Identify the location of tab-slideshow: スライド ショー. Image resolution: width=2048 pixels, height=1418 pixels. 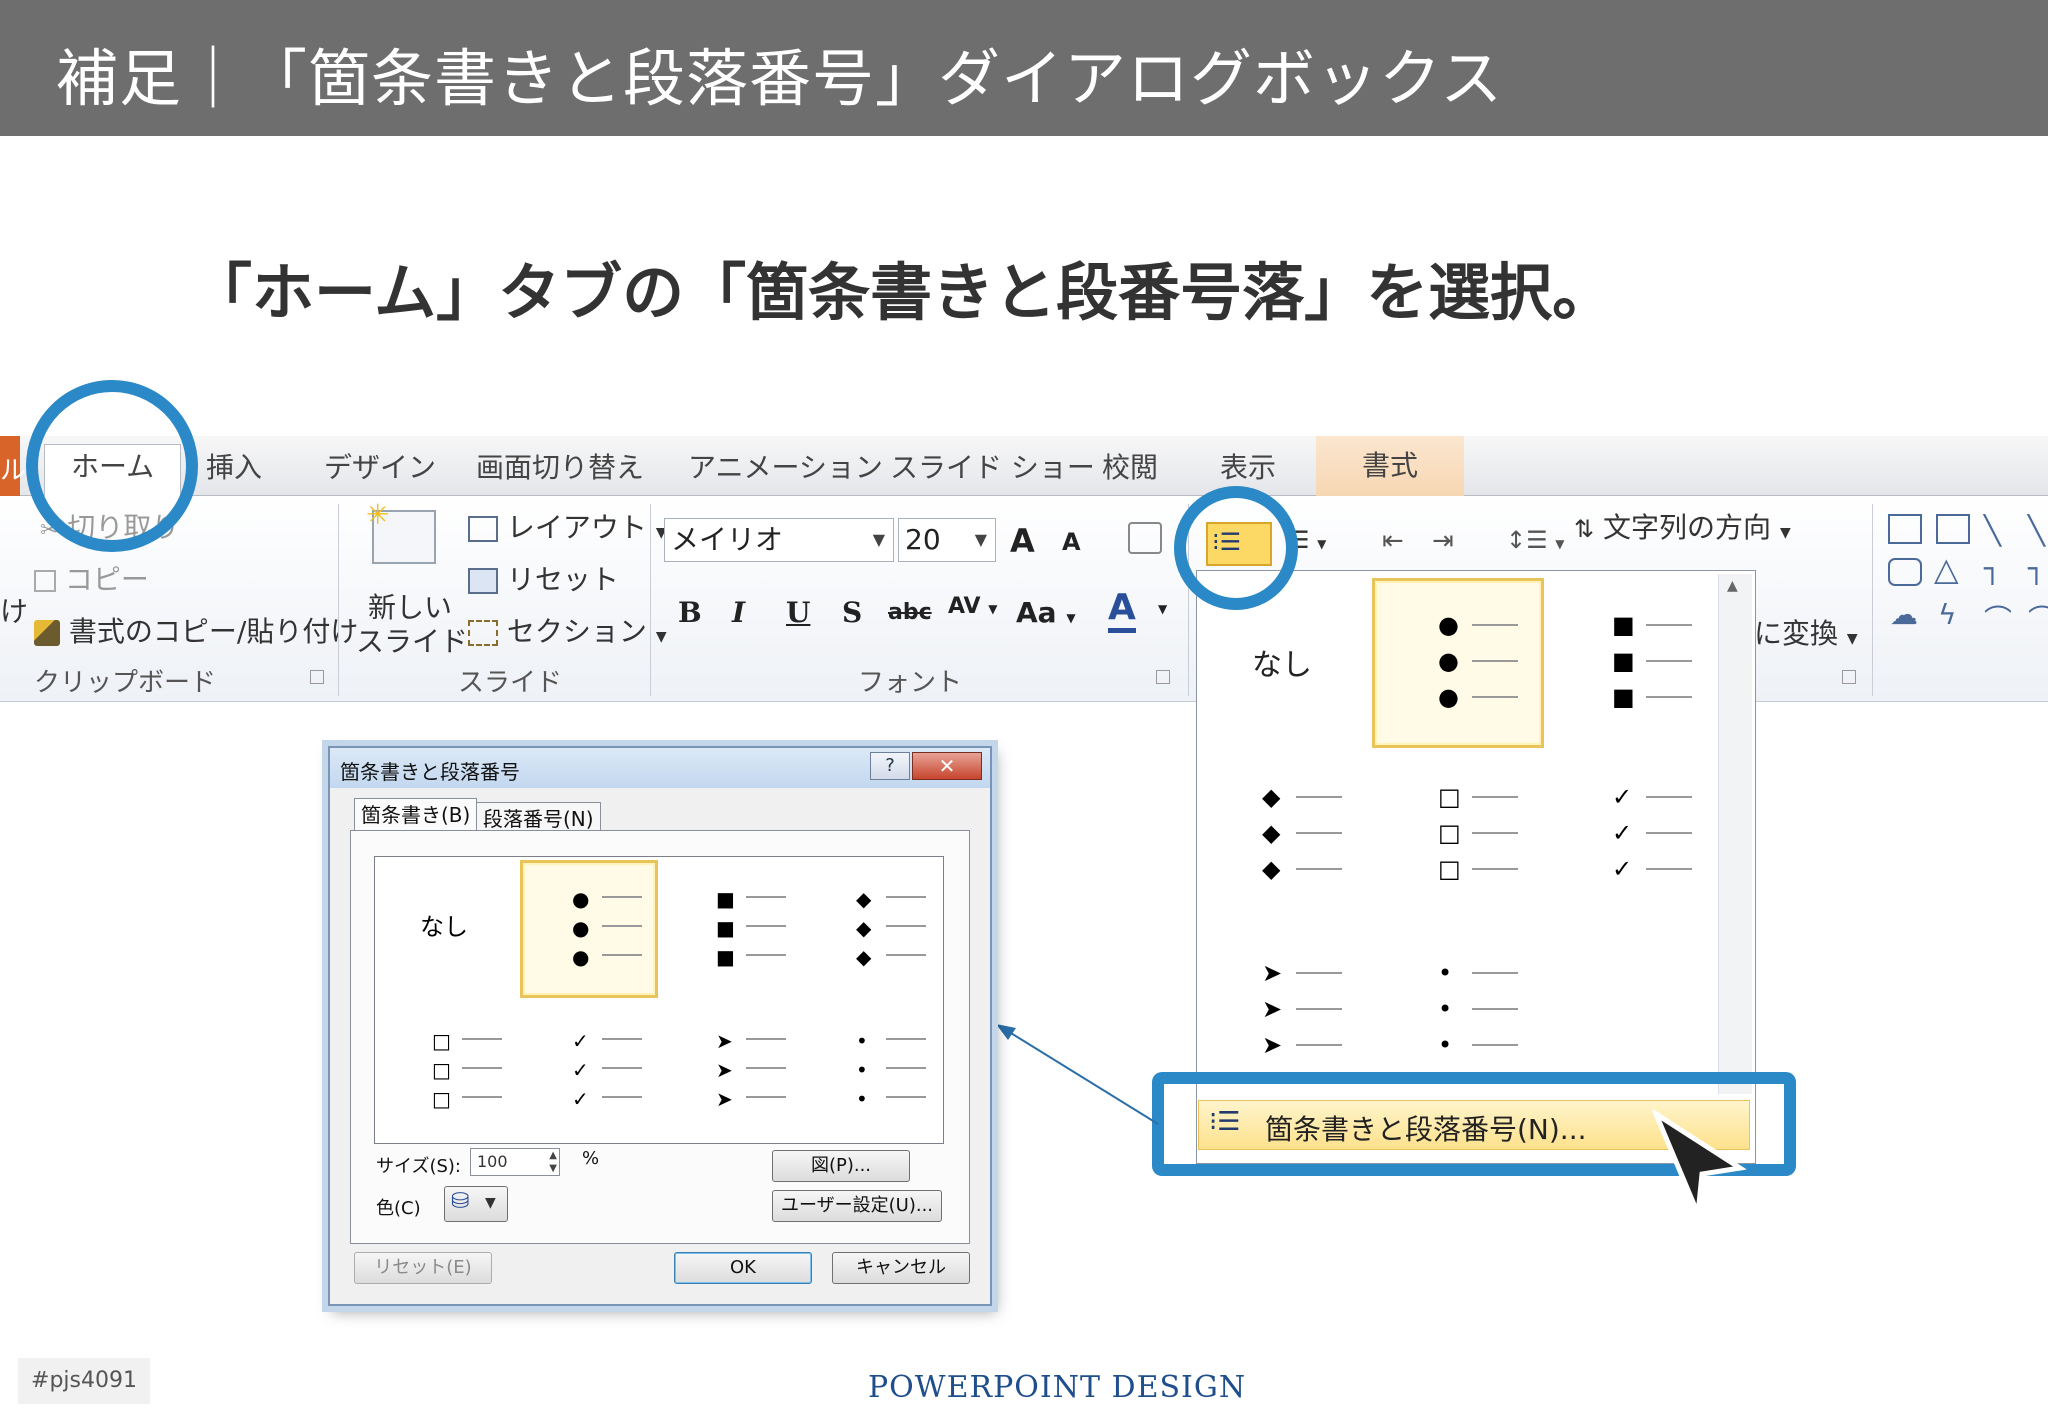
(992, 471).